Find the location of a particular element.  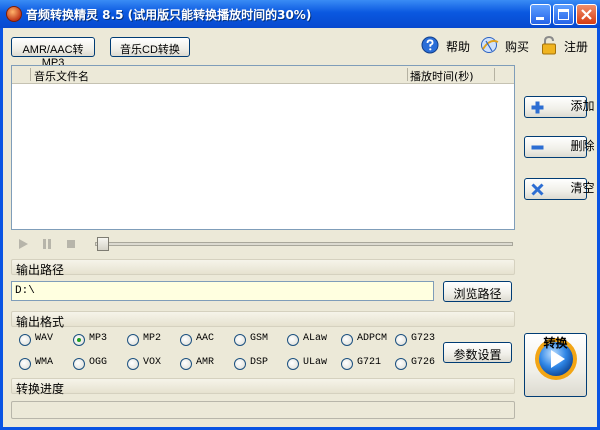

column-play-time: 播放时间(秒) is located at coordinates (442, 76).